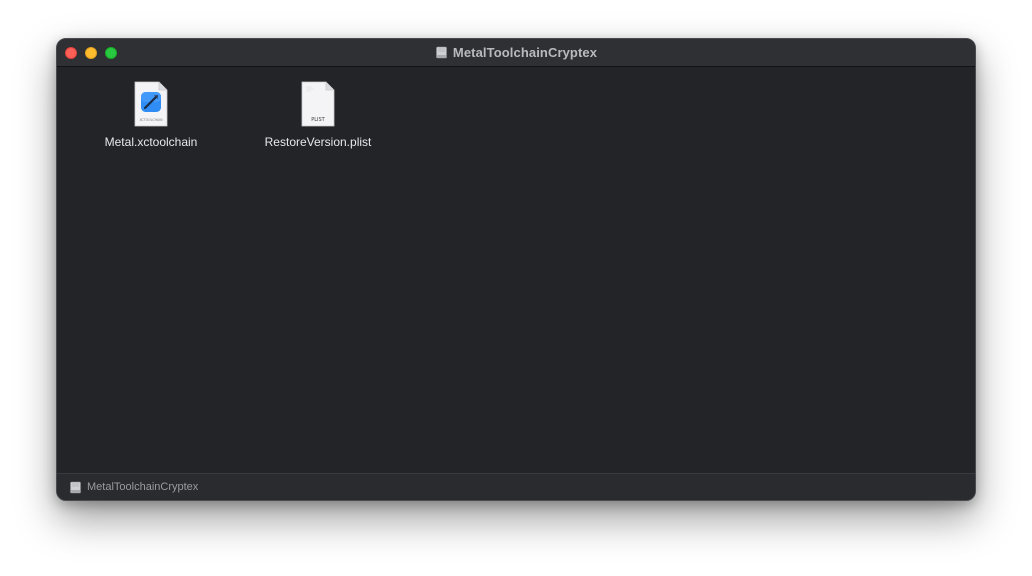 The image size is (1032, 576). I want to click on title-bar: MetalToolchainCryptex, so click(516, 53).